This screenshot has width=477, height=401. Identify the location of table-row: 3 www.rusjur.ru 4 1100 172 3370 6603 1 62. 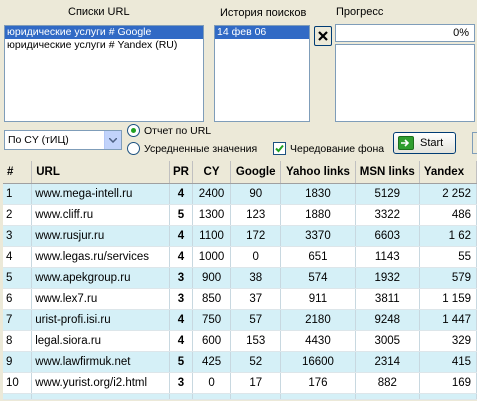
(240, 236).